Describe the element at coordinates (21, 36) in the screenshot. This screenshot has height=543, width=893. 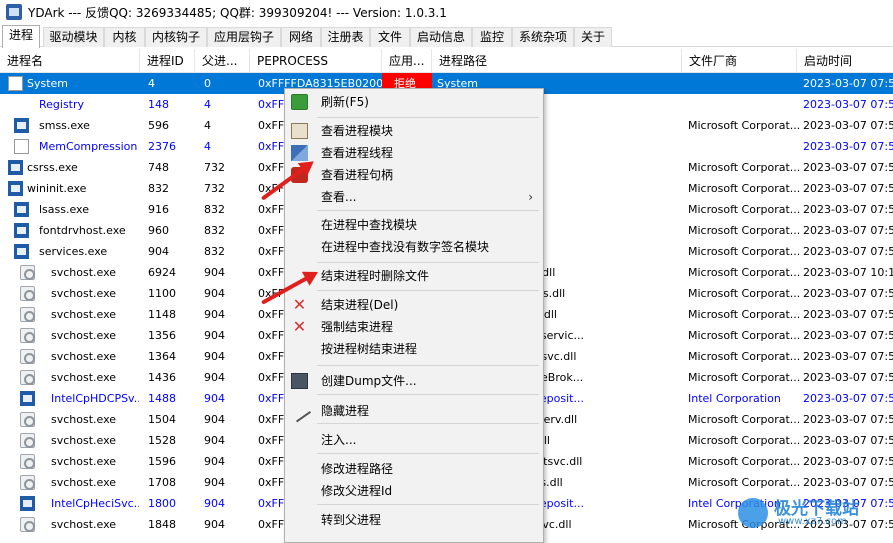
I see `tab-process: 进程` at that location.